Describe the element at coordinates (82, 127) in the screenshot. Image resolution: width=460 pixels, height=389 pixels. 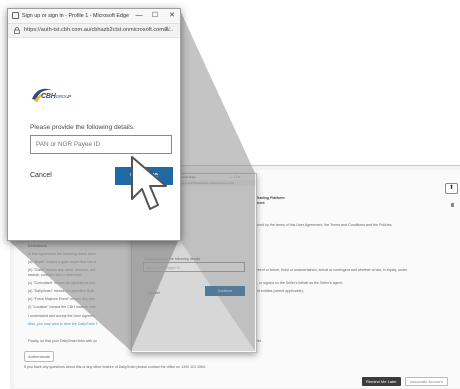
I see `details-prompt: Please provide the following details.` at that location.